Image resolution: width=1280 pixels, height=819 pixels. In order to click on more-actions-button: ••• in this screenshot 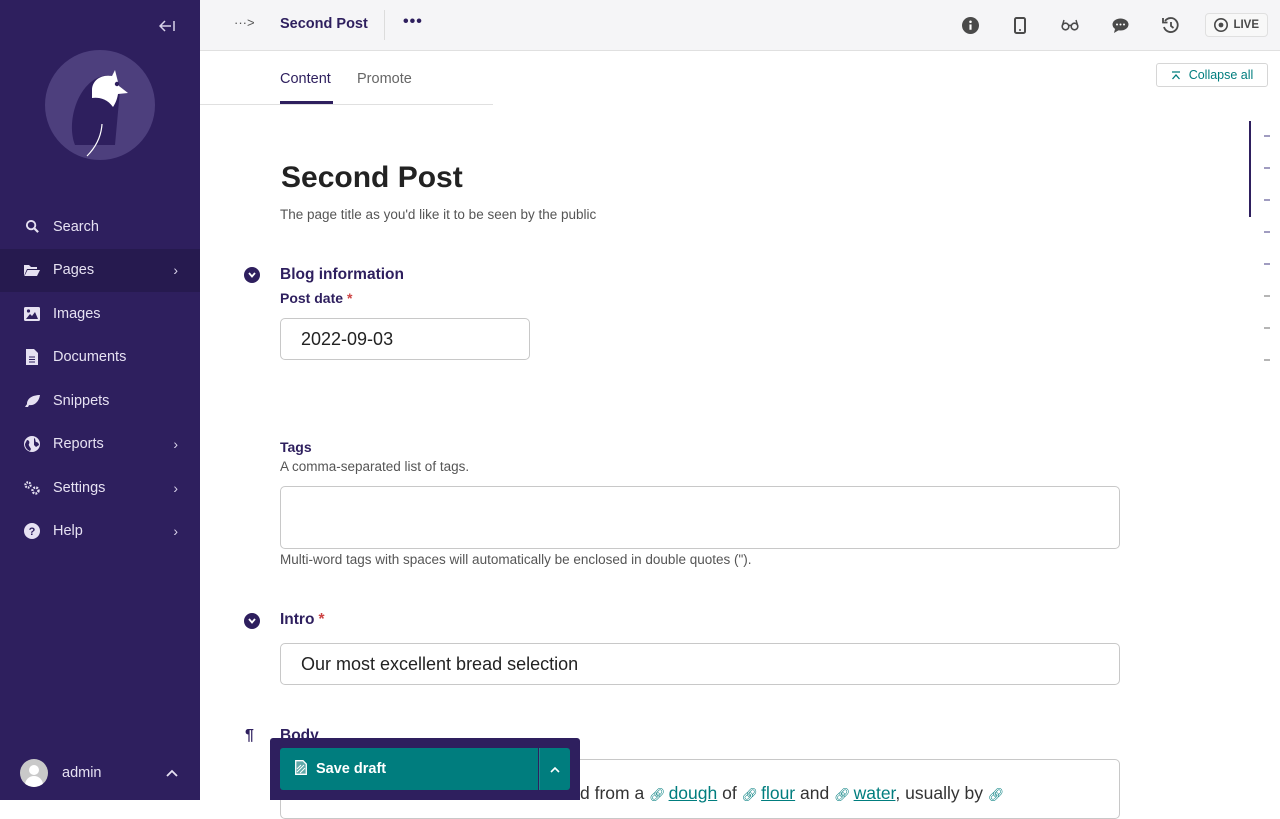, I will do `click(413, 22)`.